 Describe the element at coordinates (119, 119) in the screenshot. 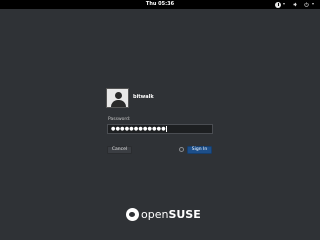

I see `password-label: Password:` at that location.